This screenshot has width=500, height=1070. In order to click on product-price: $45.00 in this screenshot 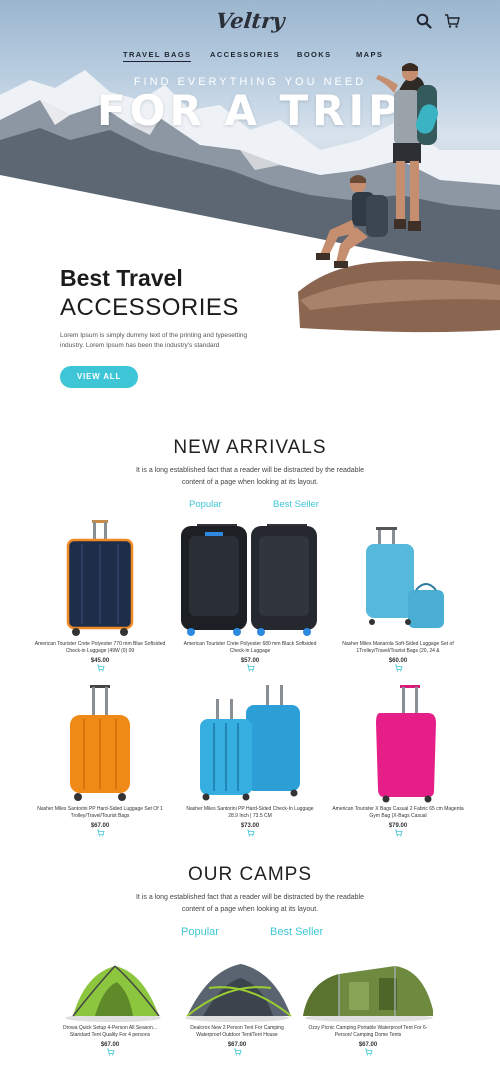, I will do `click(100, 661)`.